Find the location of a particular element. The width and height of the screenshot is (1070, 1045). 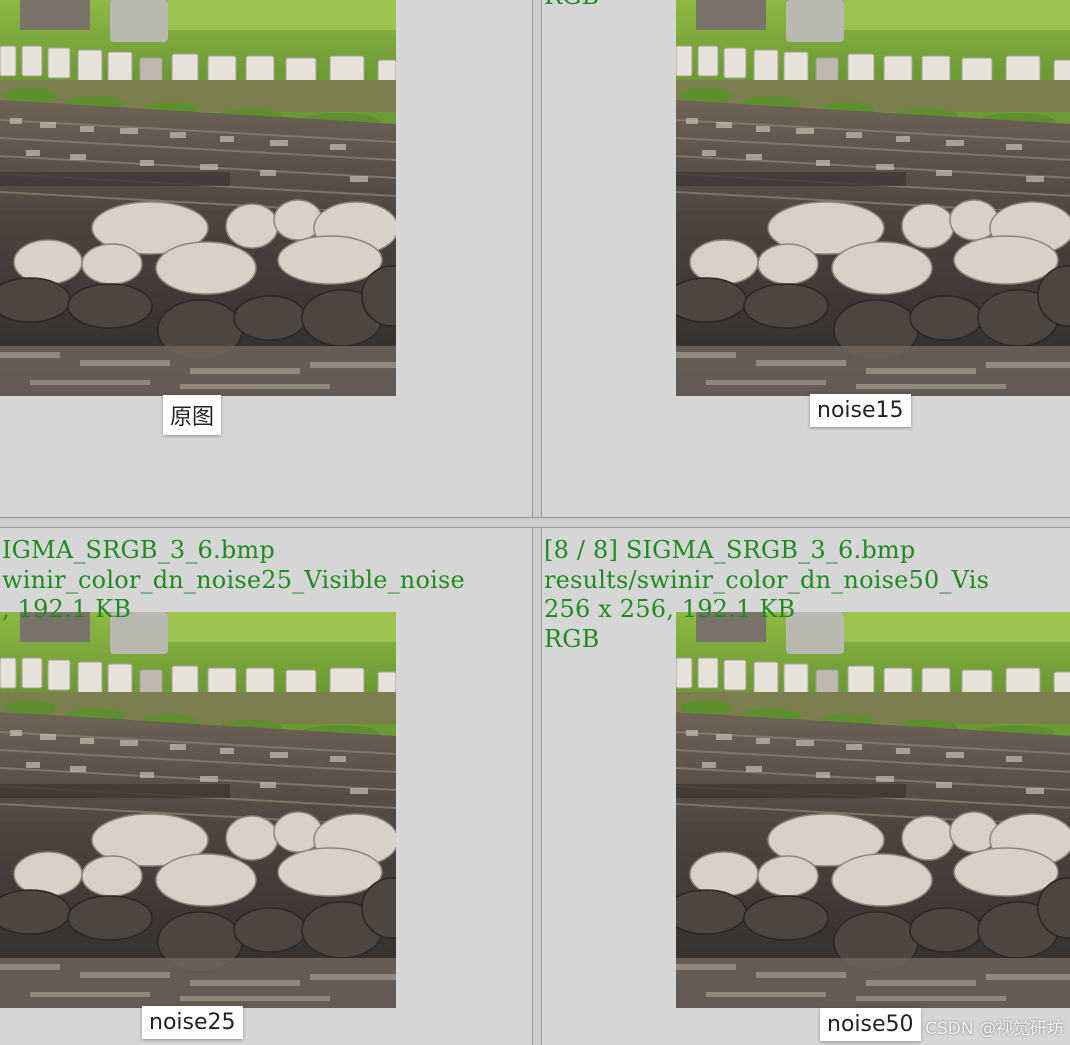

horizontal-splitter is located at coordinates (535, 522).